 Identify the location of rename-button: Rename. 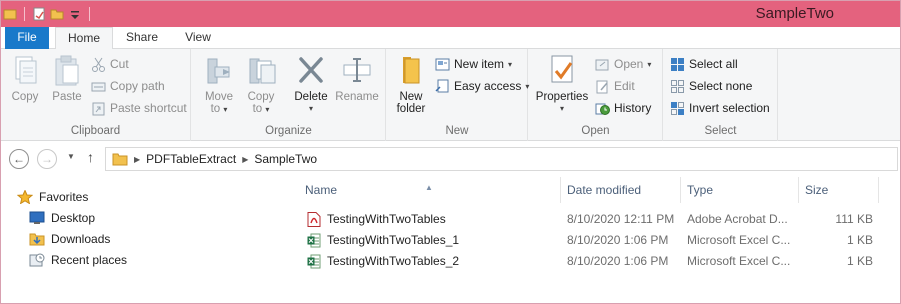
(357, 78).